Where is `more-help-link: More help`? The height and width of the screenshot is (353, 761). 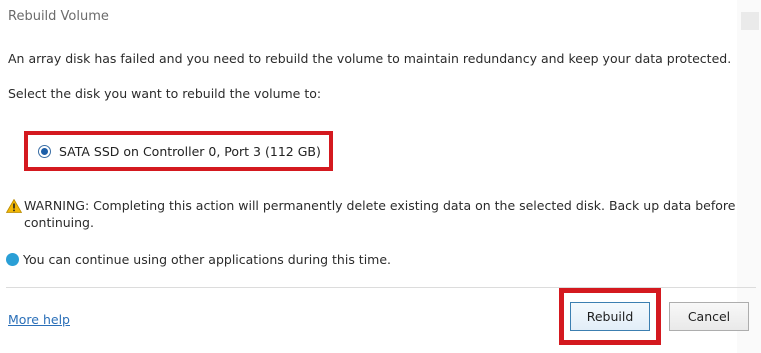 more-help-link: More help is located at coordinates (39, 319).